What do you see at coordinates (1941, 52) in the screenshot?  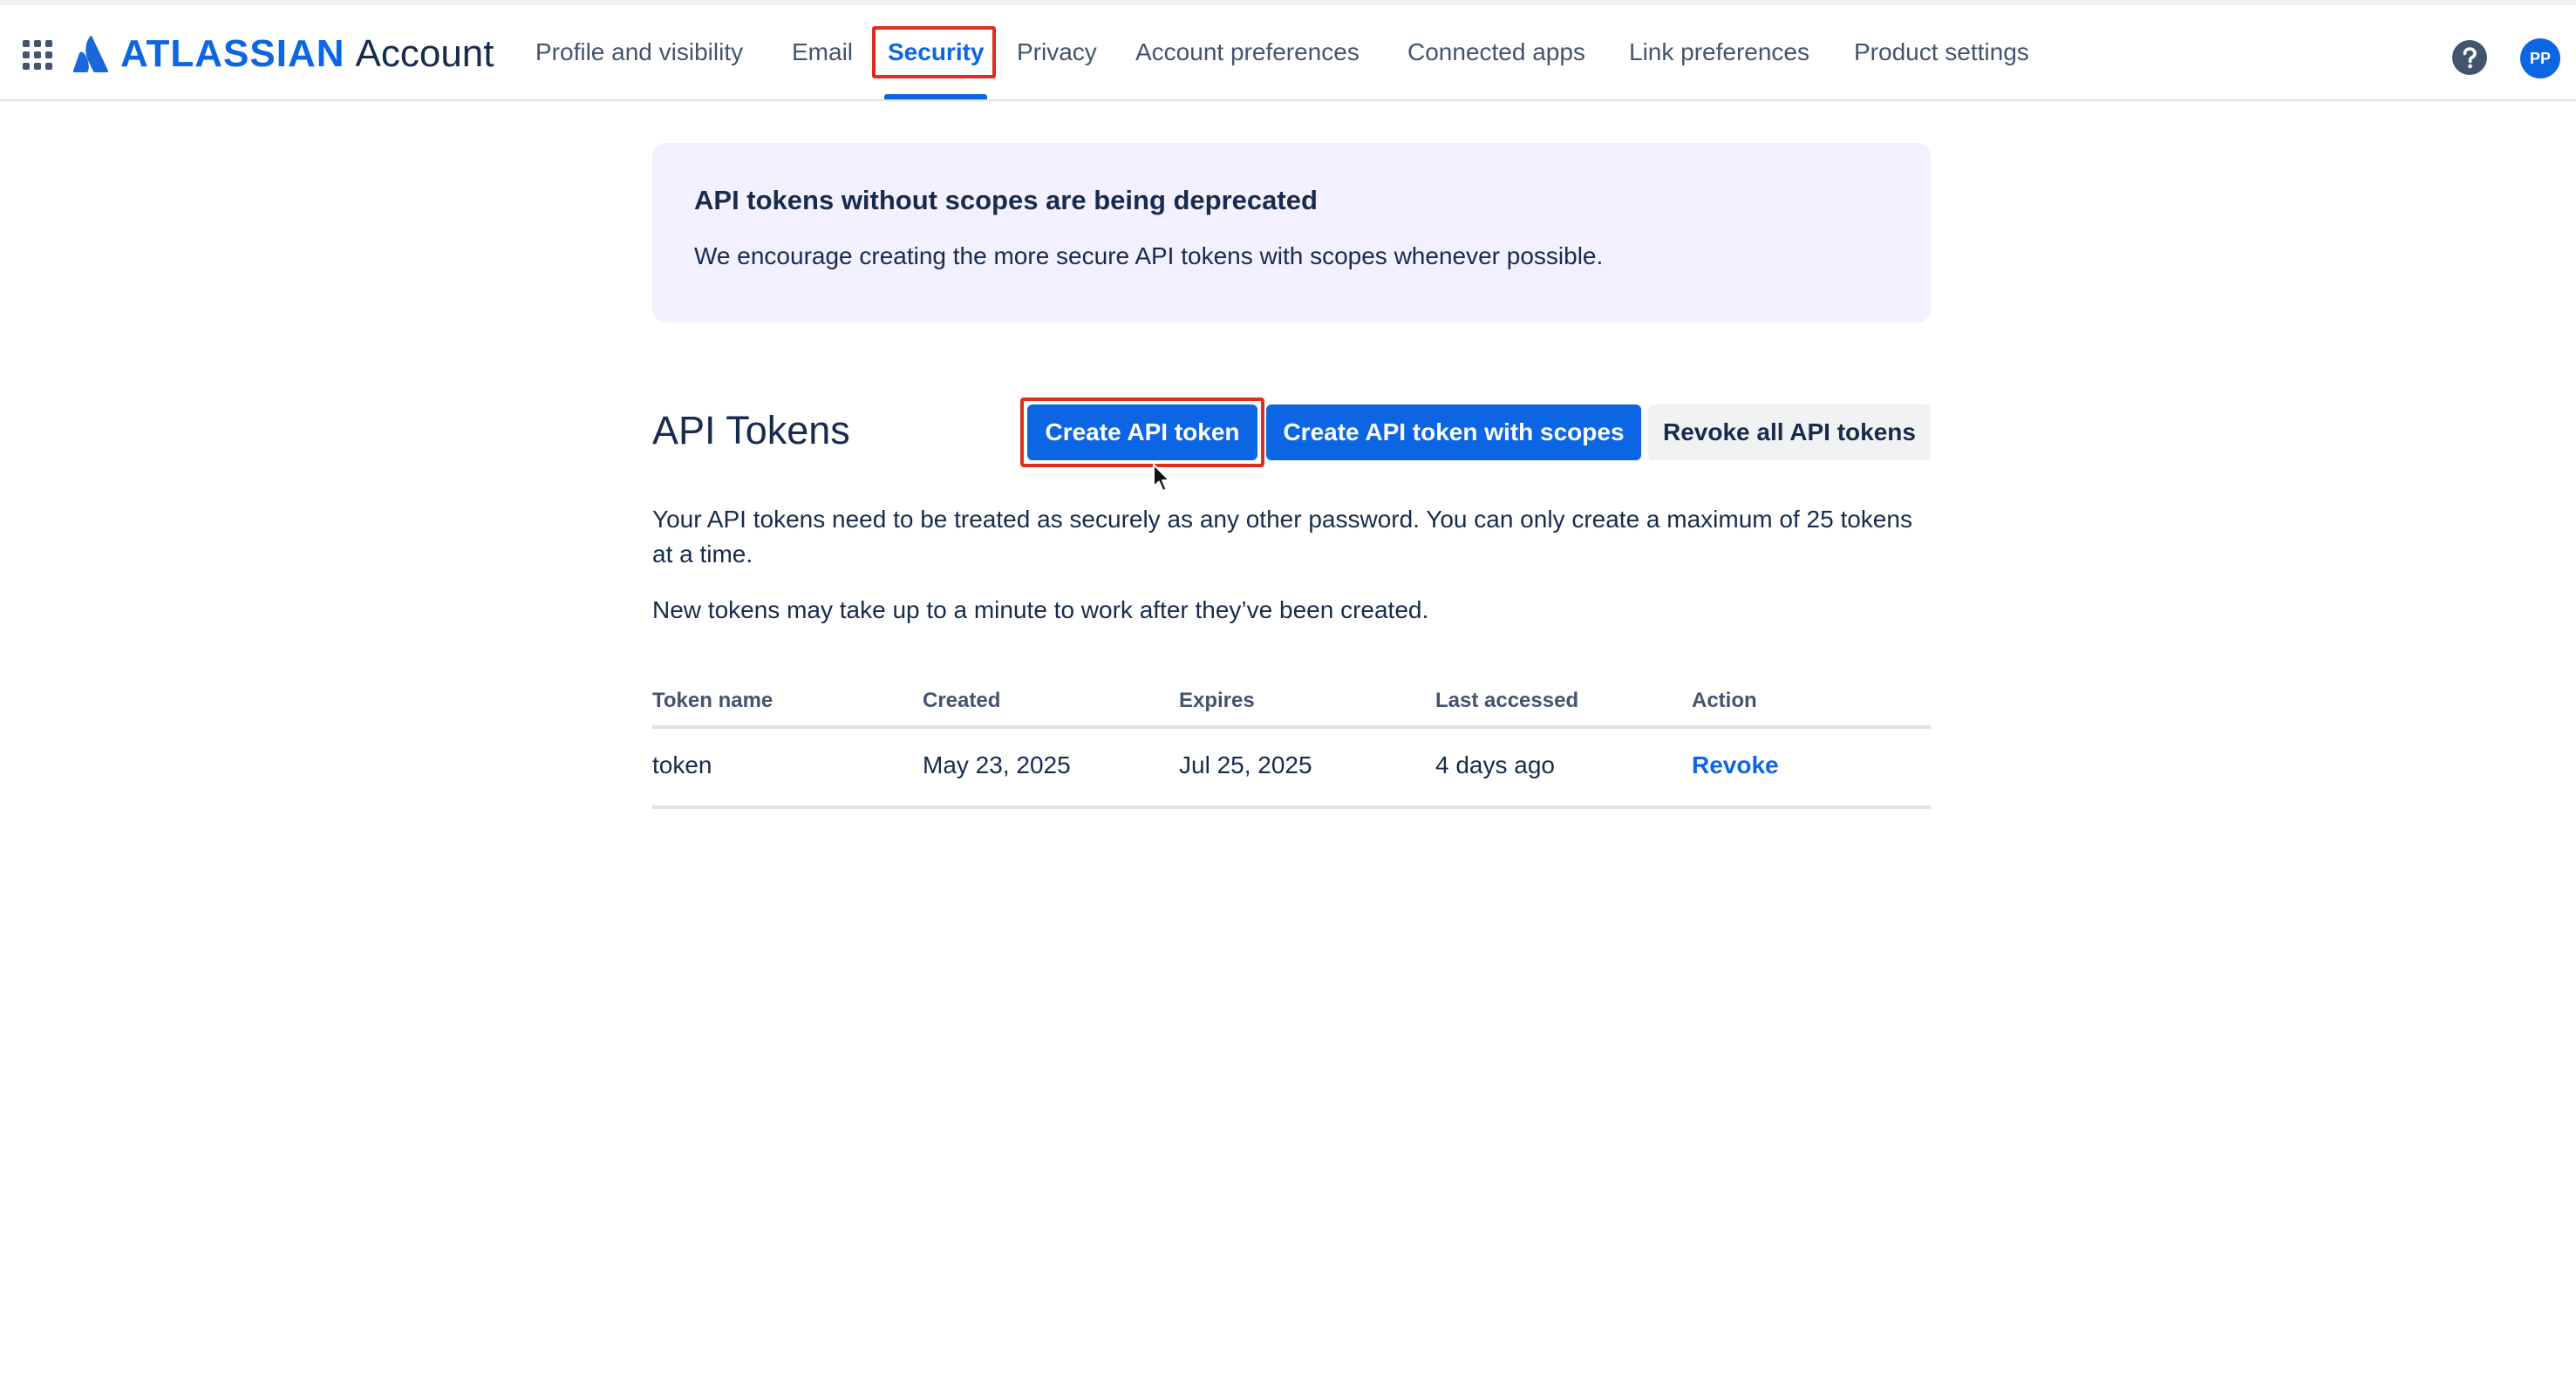 I see `tab-product-settings: Product settings` at bounding box center [1941, 52].